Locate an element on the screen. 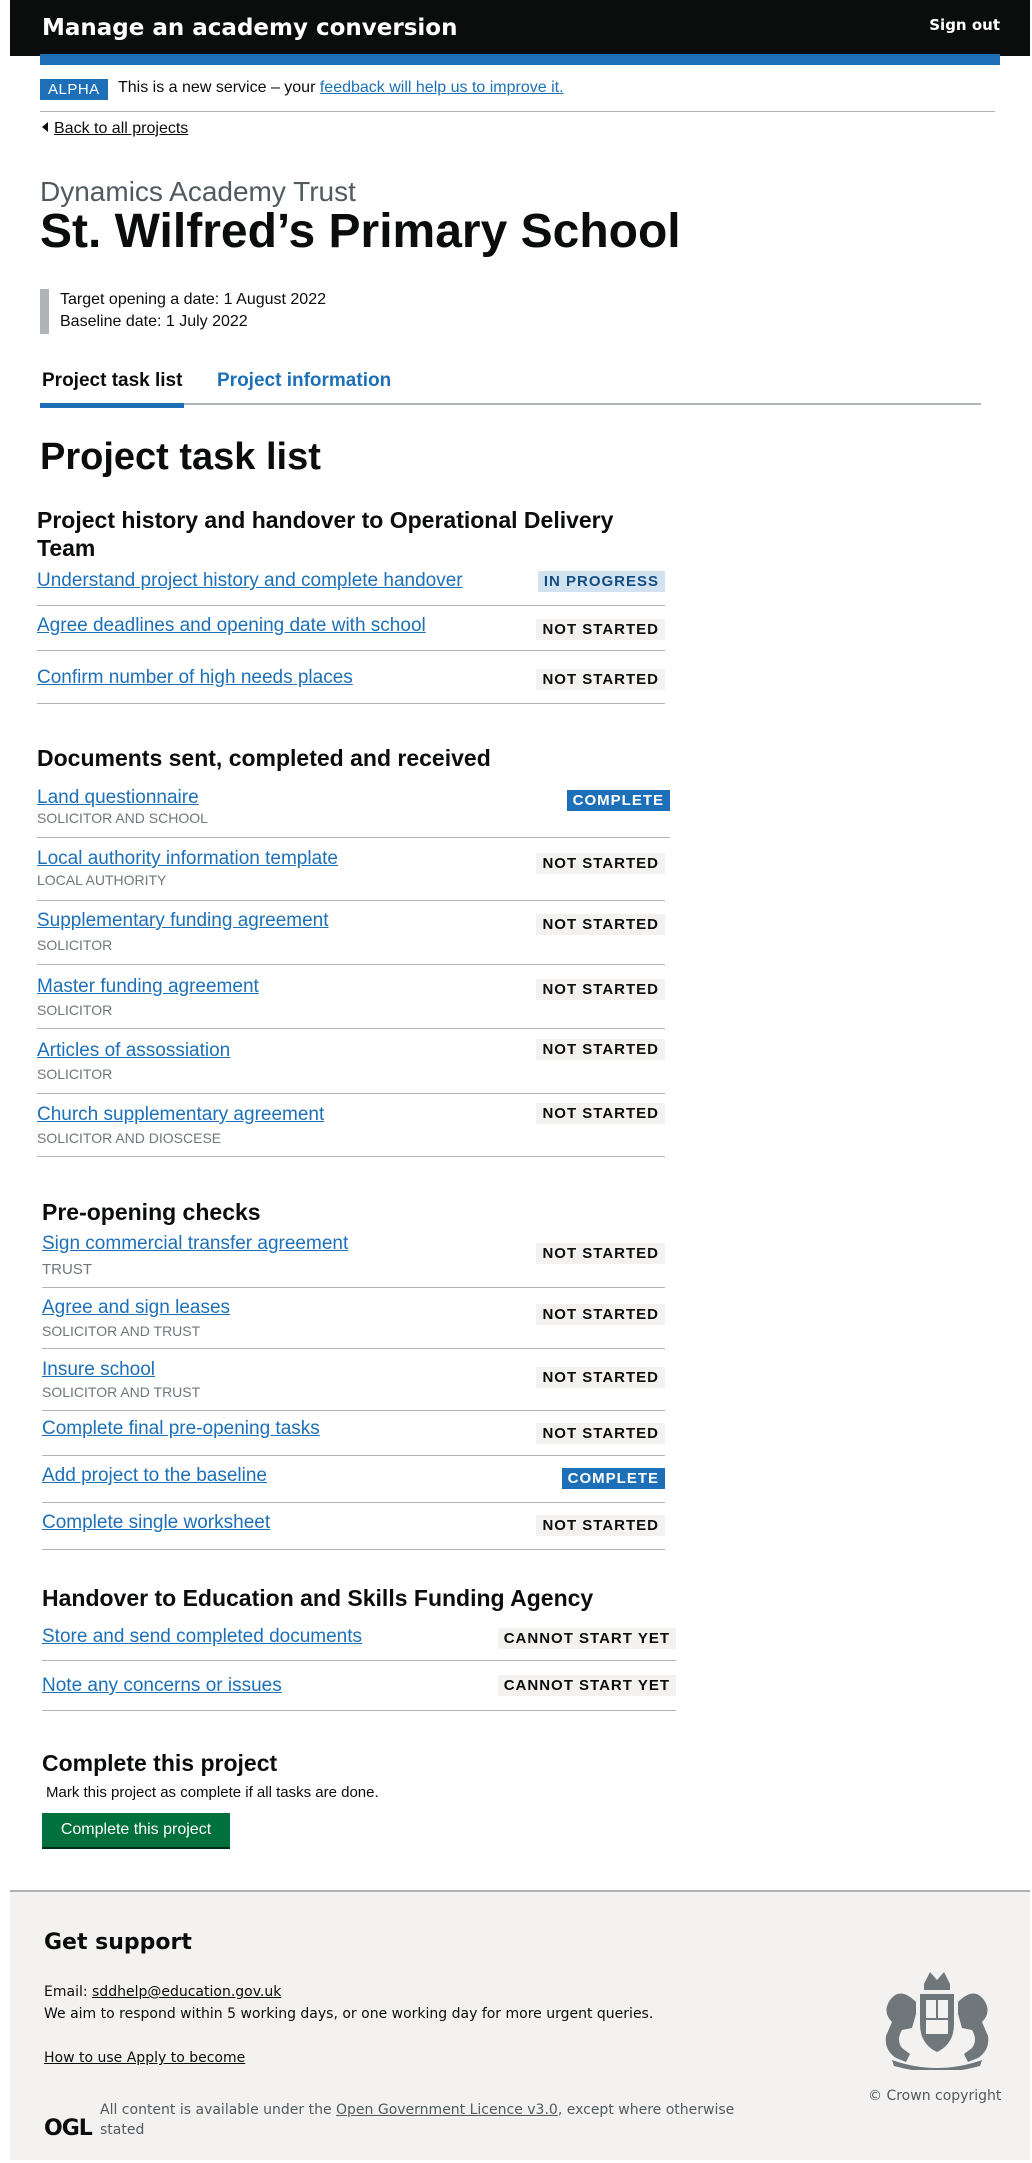 This screenshot has width=1032, height=2163. service-name: Manage an academy conversion is located at coordinates (249, 28).